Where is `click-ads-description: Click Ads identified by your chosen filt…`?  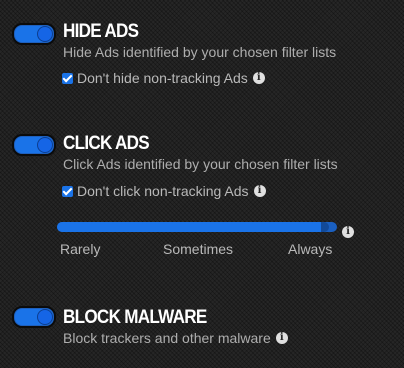
click-ads-description: Click Ads identified by your chosen filt… is located at coordinates (200, 164).